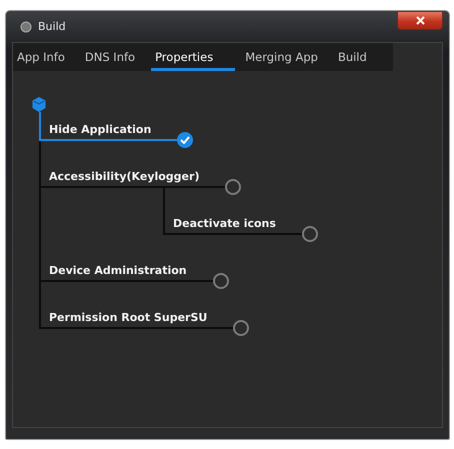 The width and height of the screenshot is (454, 449). I want to click on option-label: Device Administration, so click(118, 271).